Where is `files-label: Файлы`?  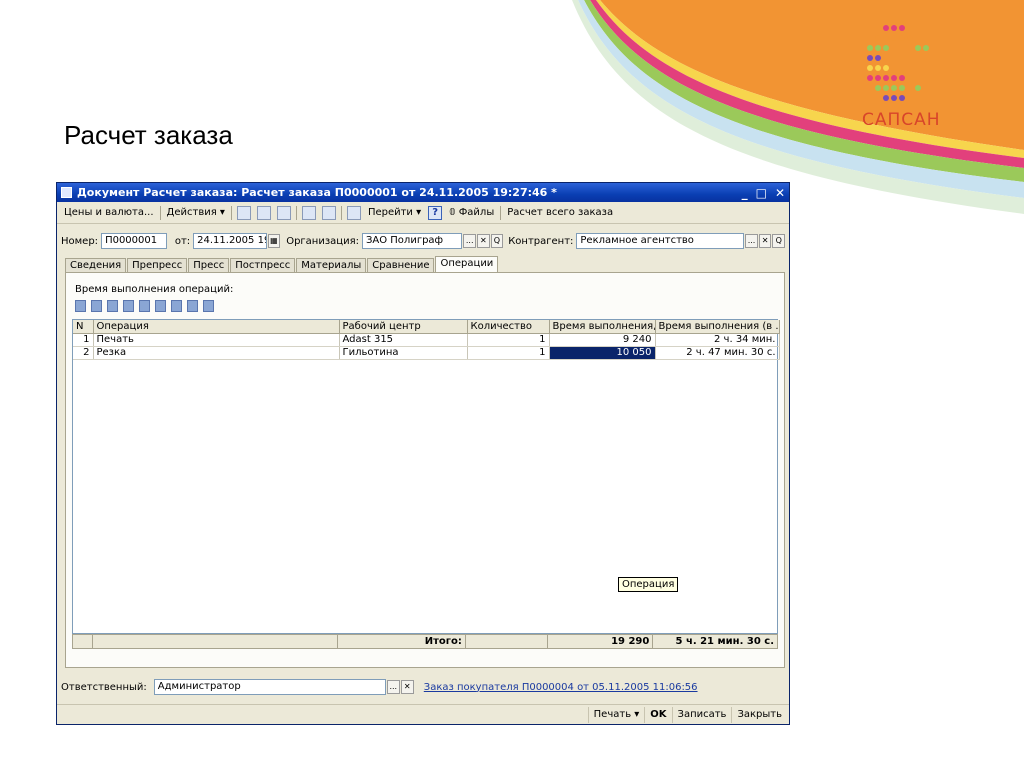 files-label: Файлы is located at coordinates (476, 212).